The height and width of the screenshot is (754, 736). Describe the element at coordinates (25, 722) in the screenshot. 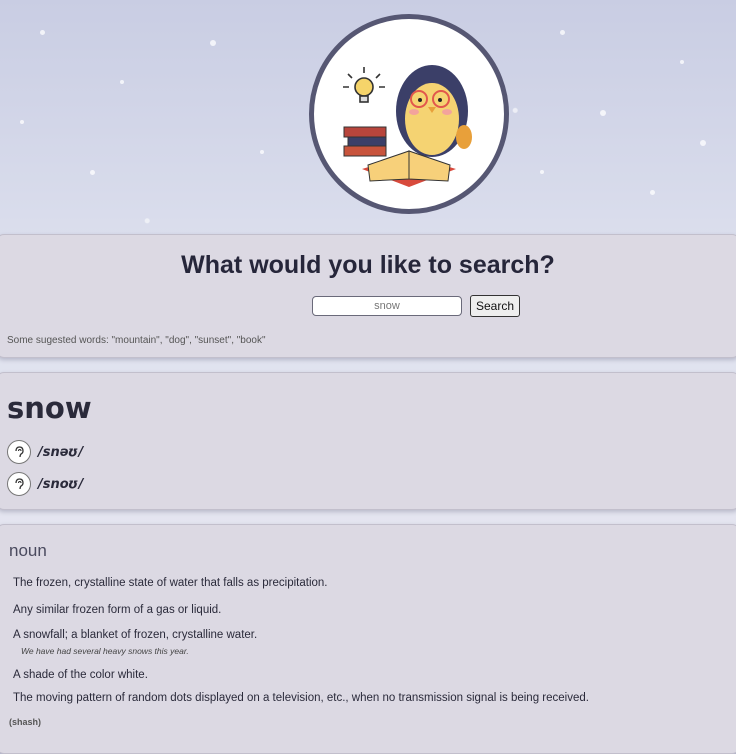

I see `usage-tag: (shash)` at that location.